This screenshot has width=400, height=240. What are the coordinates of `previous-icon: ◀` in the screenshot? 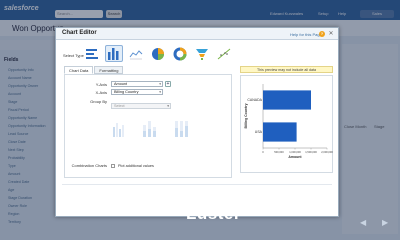 It's located at (363, 222).